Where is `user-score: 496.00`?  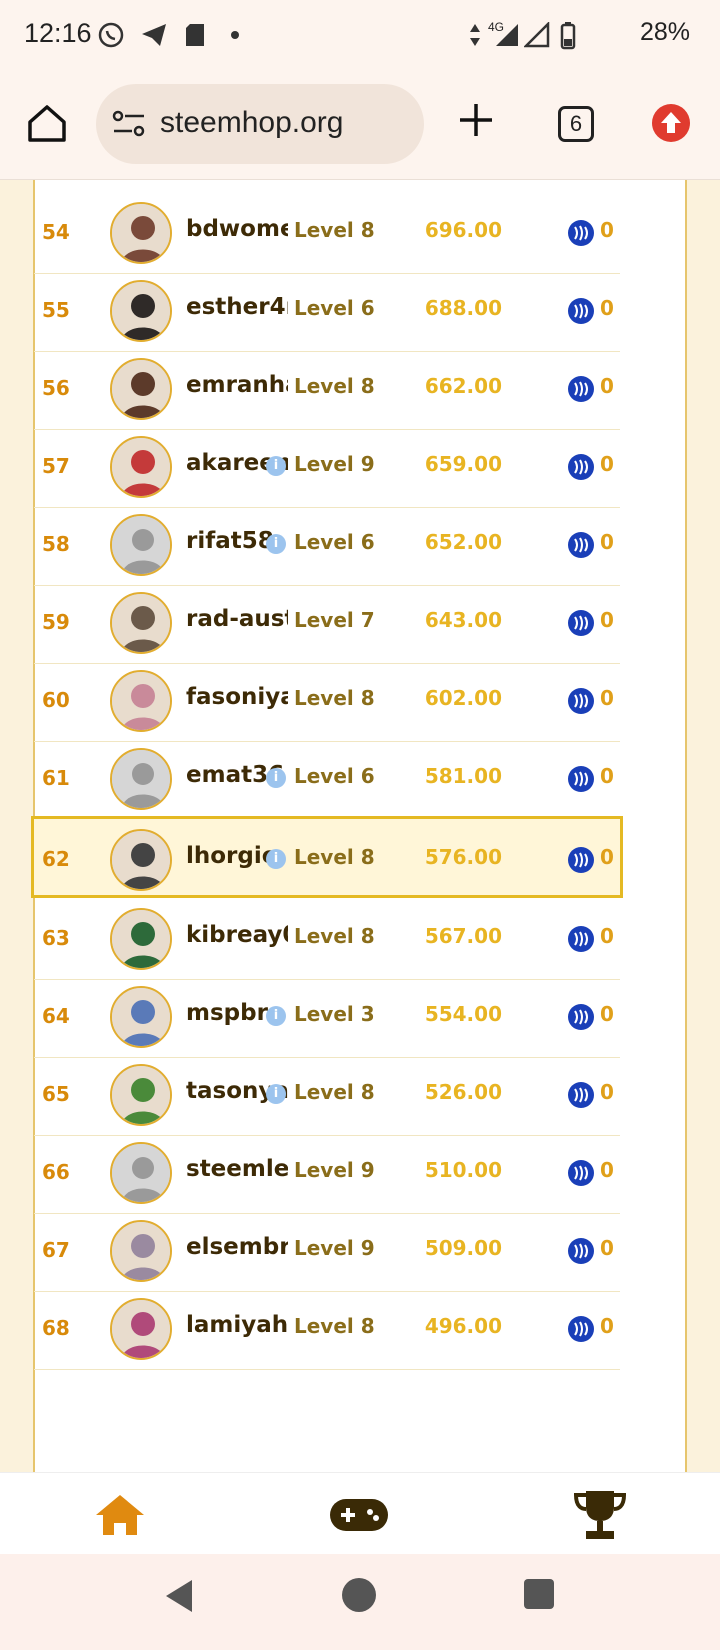
user-score: 496.00 is located at coordinates (463, 1326).